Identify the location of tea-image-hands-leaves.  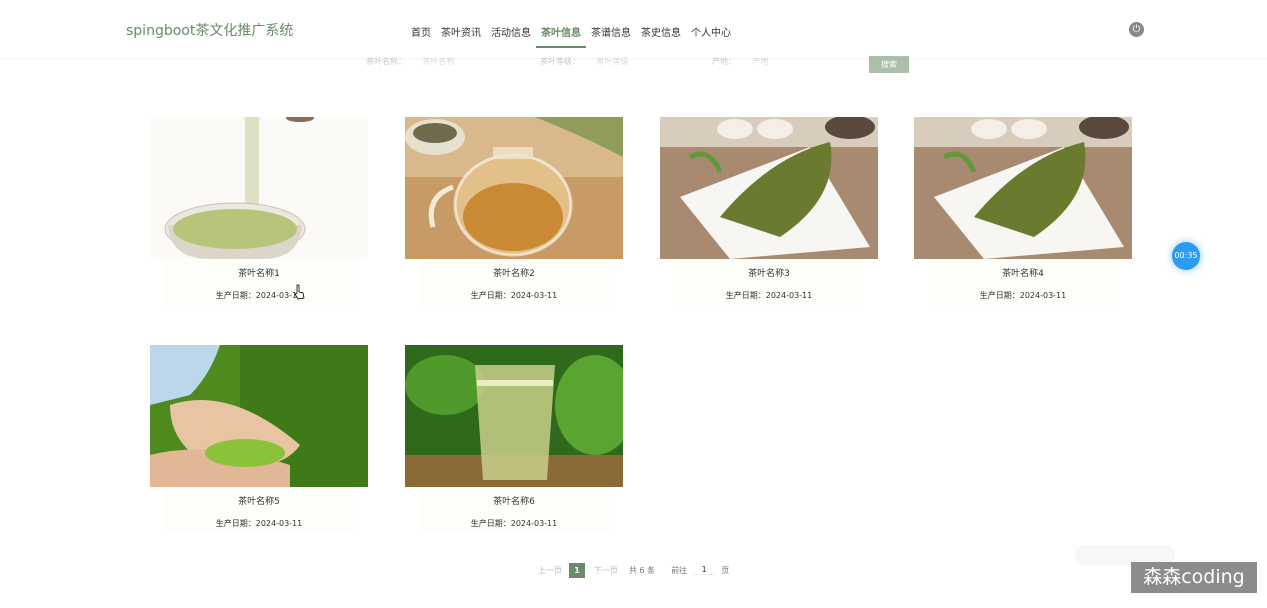
(259, 416).